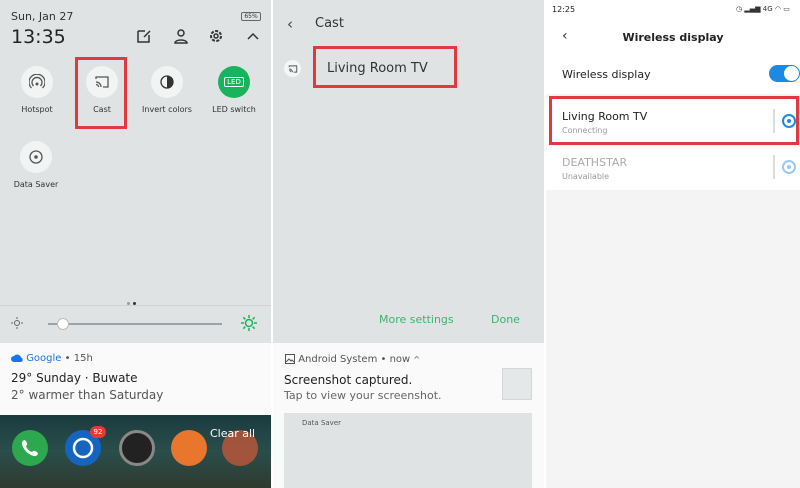  What do you see at coordinates (363, 395) in the screenshot?
I see `notification-subtitle: Tap to view your screenshot.` at bounding box center [363, 395].